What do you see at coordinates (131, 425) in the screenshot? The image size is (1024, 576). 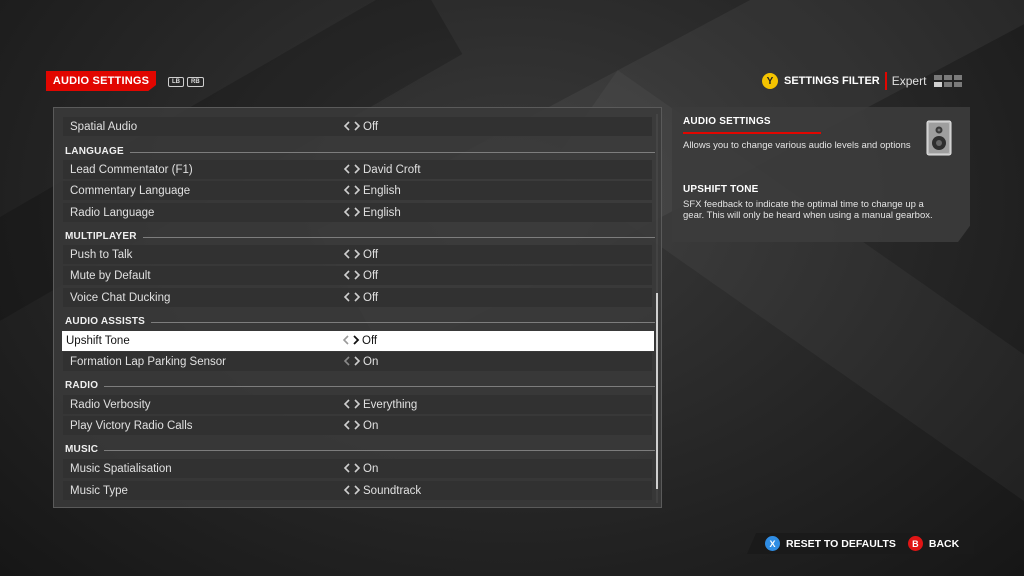 I see `setting-label: Play Victory Radio Calls` at bounding box center [131, 425].